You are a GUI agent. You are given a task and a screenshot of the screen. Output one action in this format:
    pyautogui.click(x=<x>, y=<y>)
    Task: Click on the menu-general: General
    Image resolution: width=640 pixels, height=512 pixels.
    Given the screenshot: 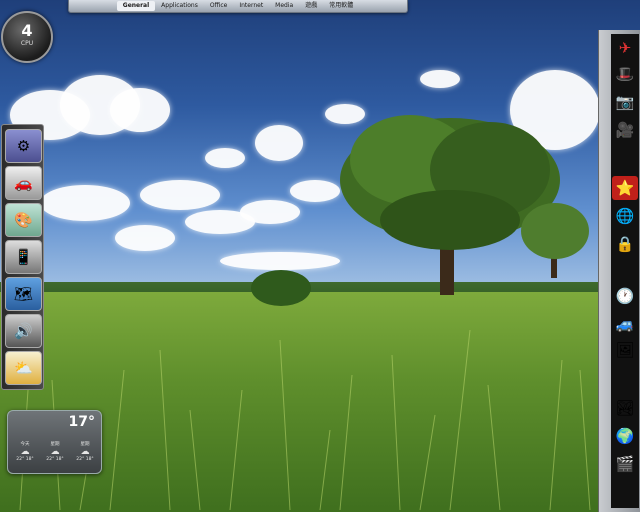 What is the action you would take?
    pyautogui.click(x=136, y=6)
    